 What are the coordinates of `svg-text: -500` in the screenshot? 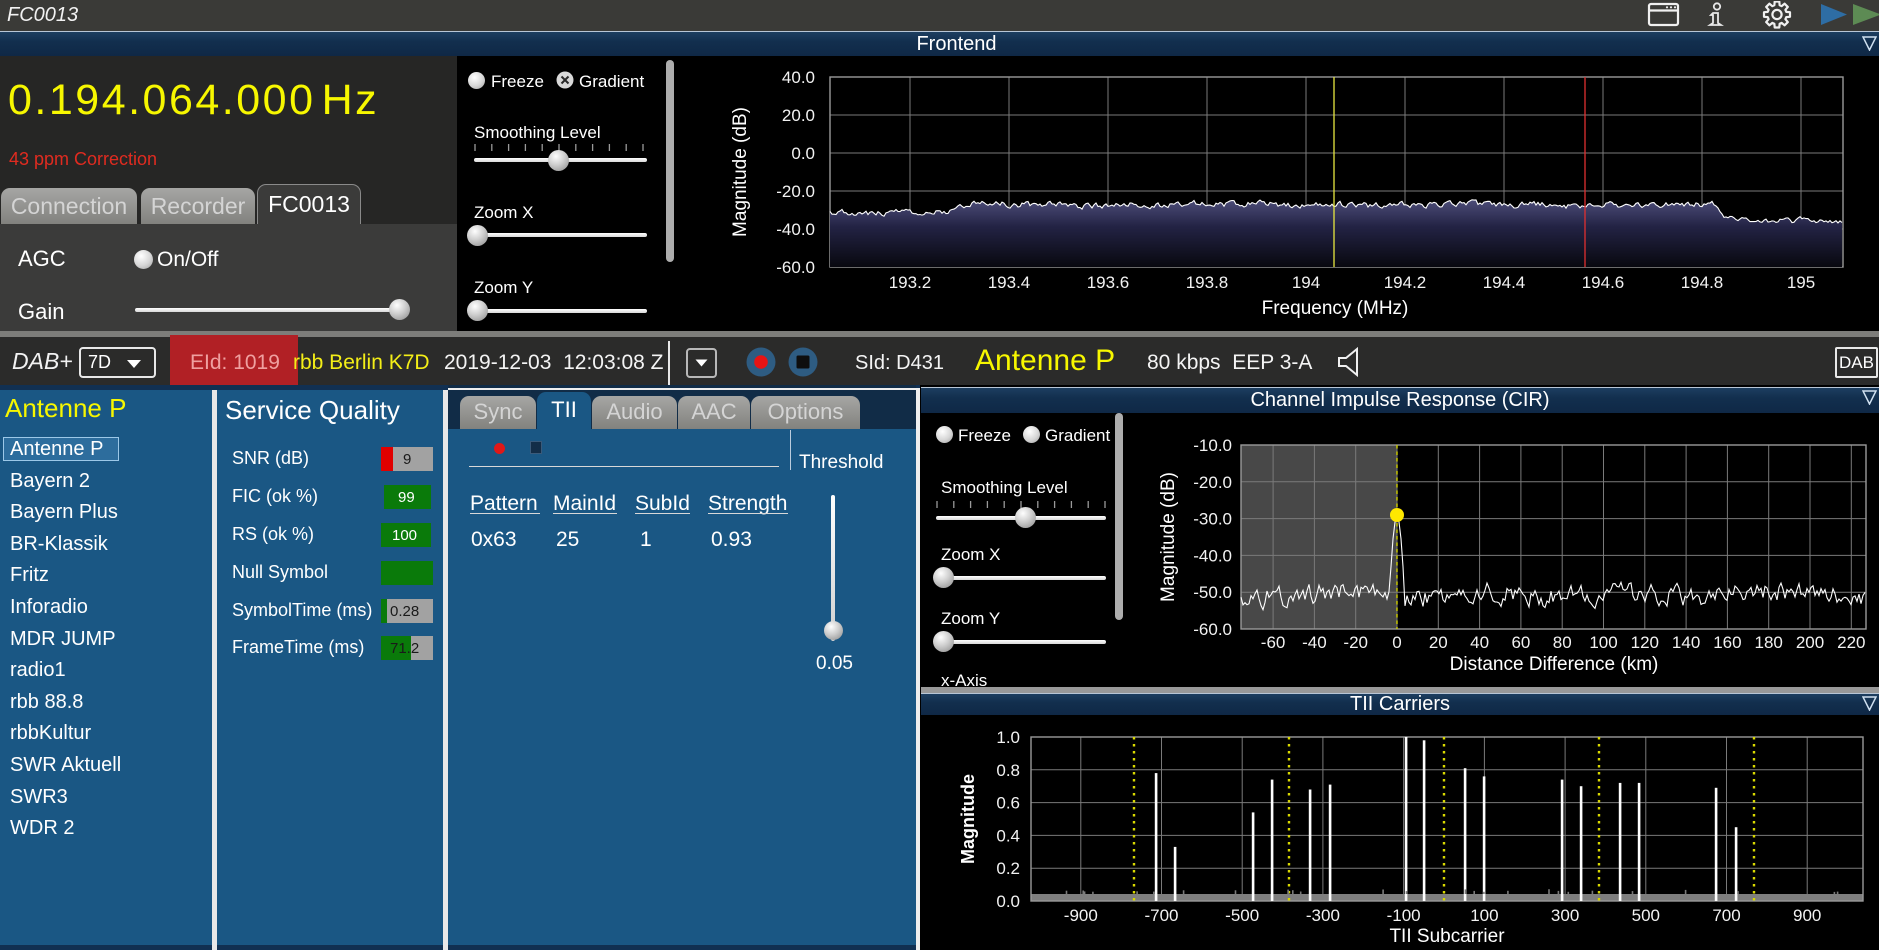 It's located at (1242, 915).